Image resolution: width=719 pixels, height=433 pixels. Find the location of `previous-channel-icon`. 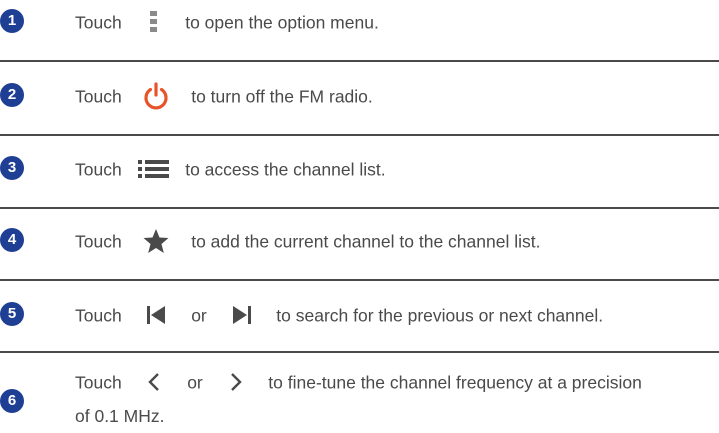

previous-channel-icon is located at coordinates (156, 315).